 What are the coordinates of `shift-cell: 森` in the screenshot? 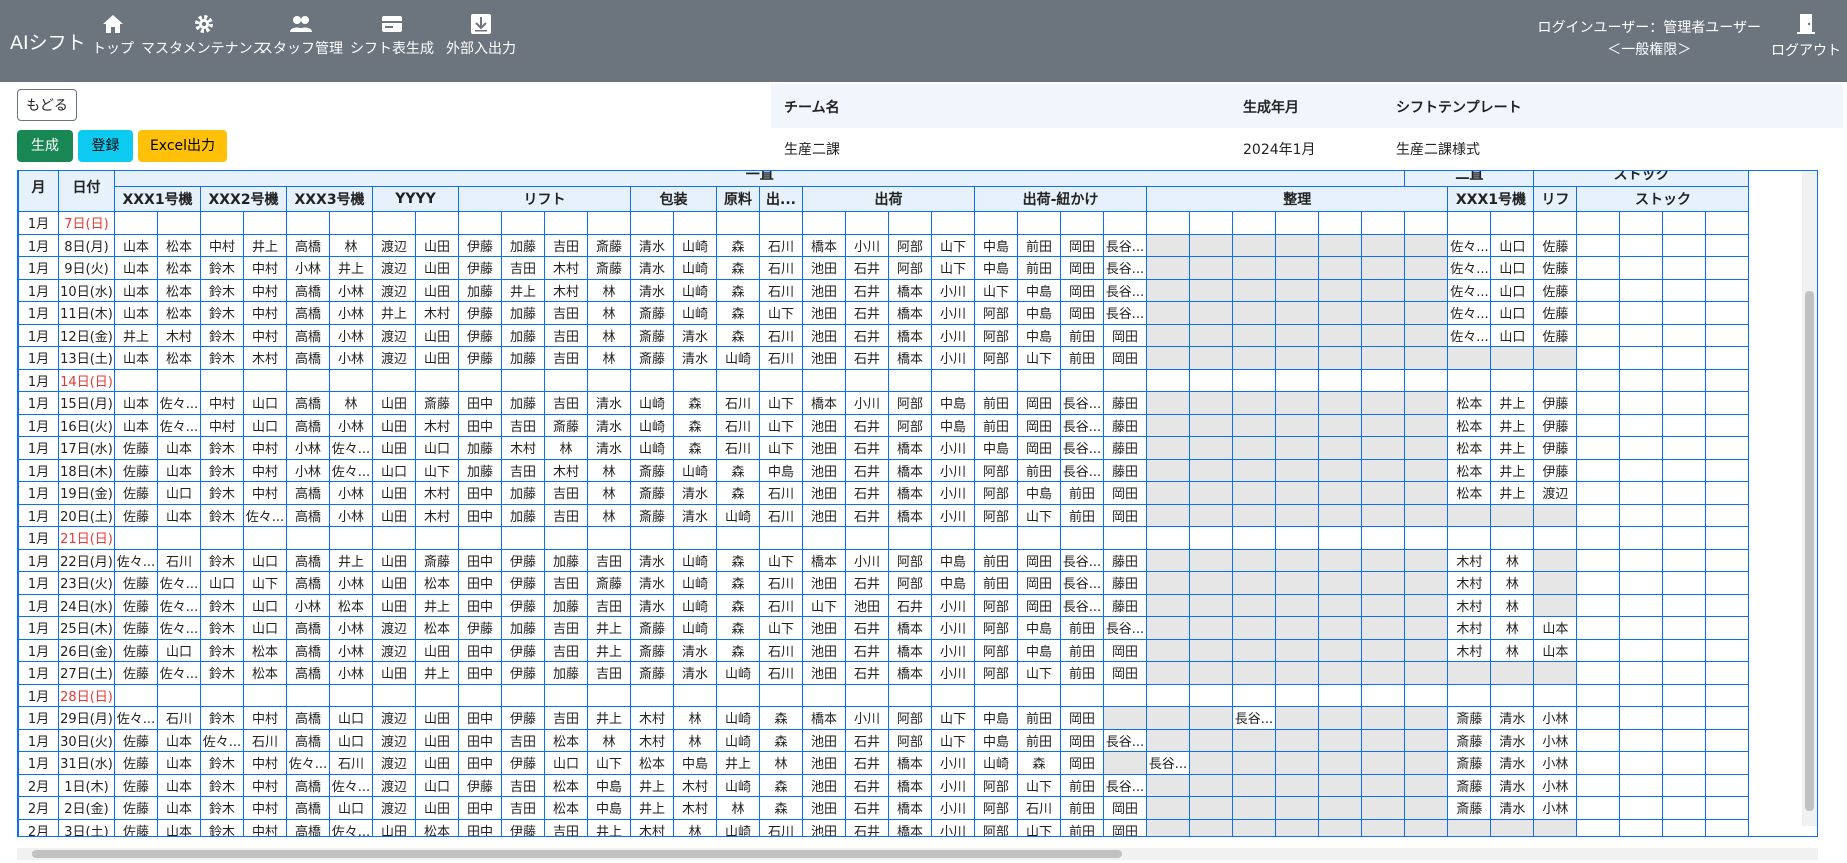 It's located at (738, 290).